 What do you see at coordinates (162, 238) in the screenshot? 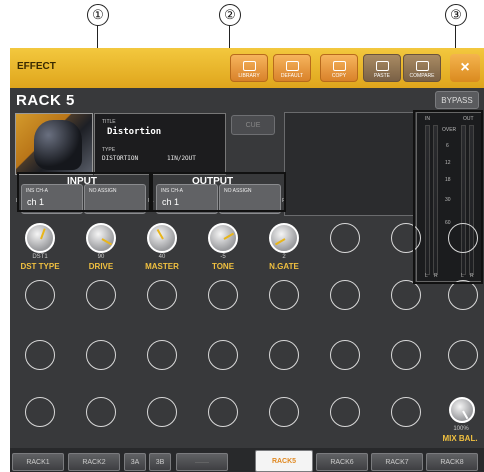
I see `knob-master` at bounding box center [162, 238].